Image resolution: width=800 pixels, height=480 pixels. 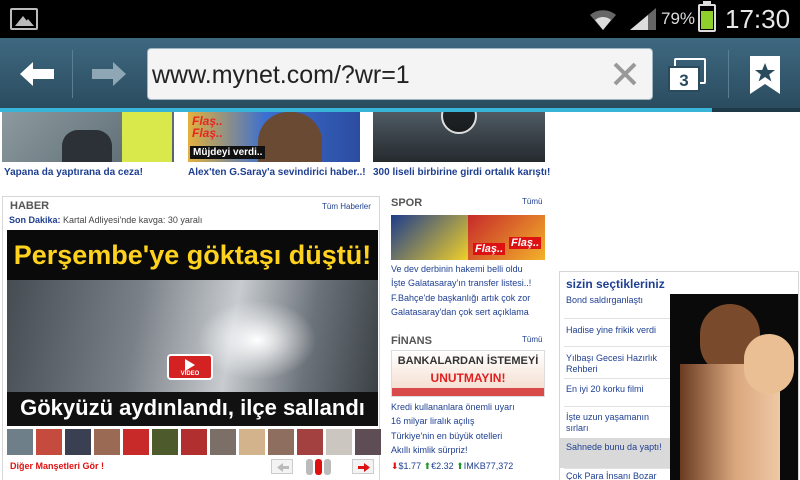 What do you see at coordinates (277, 172) in the screenshot?
I see `story-caption: Alex'ten G.Saray'a sevindirici haber..!` at bounding box center [277, 172].